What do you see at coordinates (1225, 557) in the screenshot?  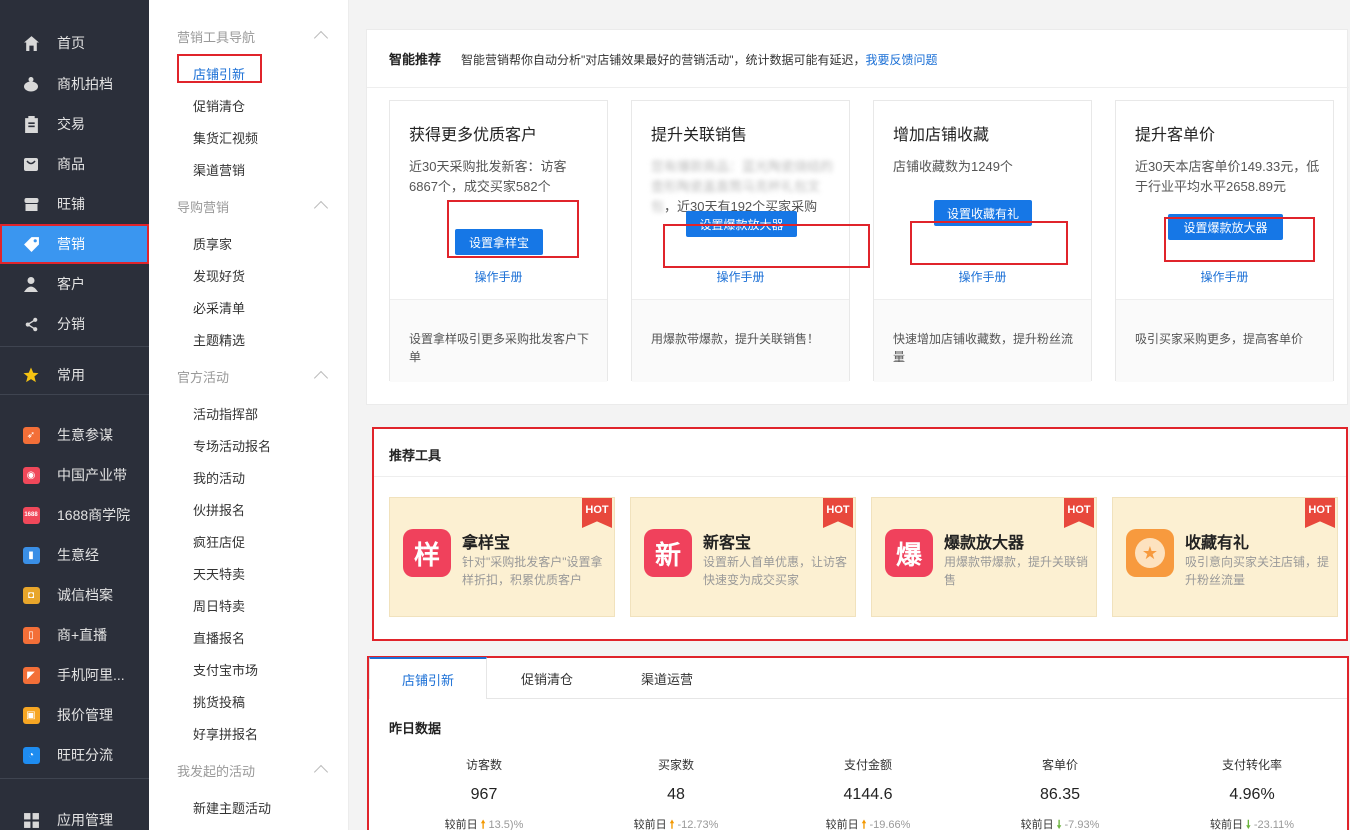 I see `tool-card: ★ 收藏有礼 吸引意向买家关注店铺，提升粉丝流量 HOT` at bounding box center [1225, 557].